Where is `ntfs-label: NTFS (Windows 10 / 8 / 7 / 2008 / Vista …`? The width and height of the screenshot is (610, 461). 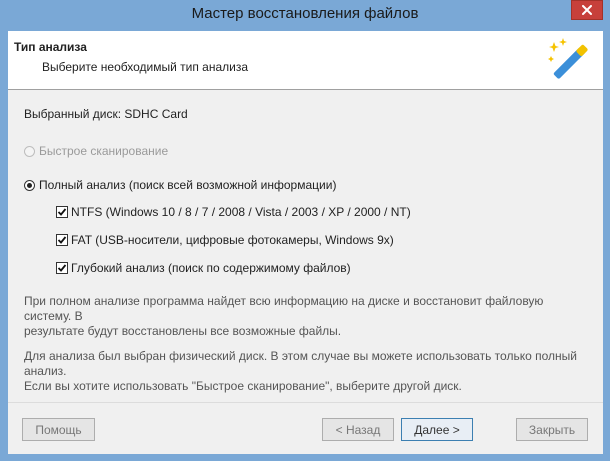 ntfs-label: NTFS (Windows 10 / 8 / 7 / 2008 / Vista … is located at coordinates (241, 212).